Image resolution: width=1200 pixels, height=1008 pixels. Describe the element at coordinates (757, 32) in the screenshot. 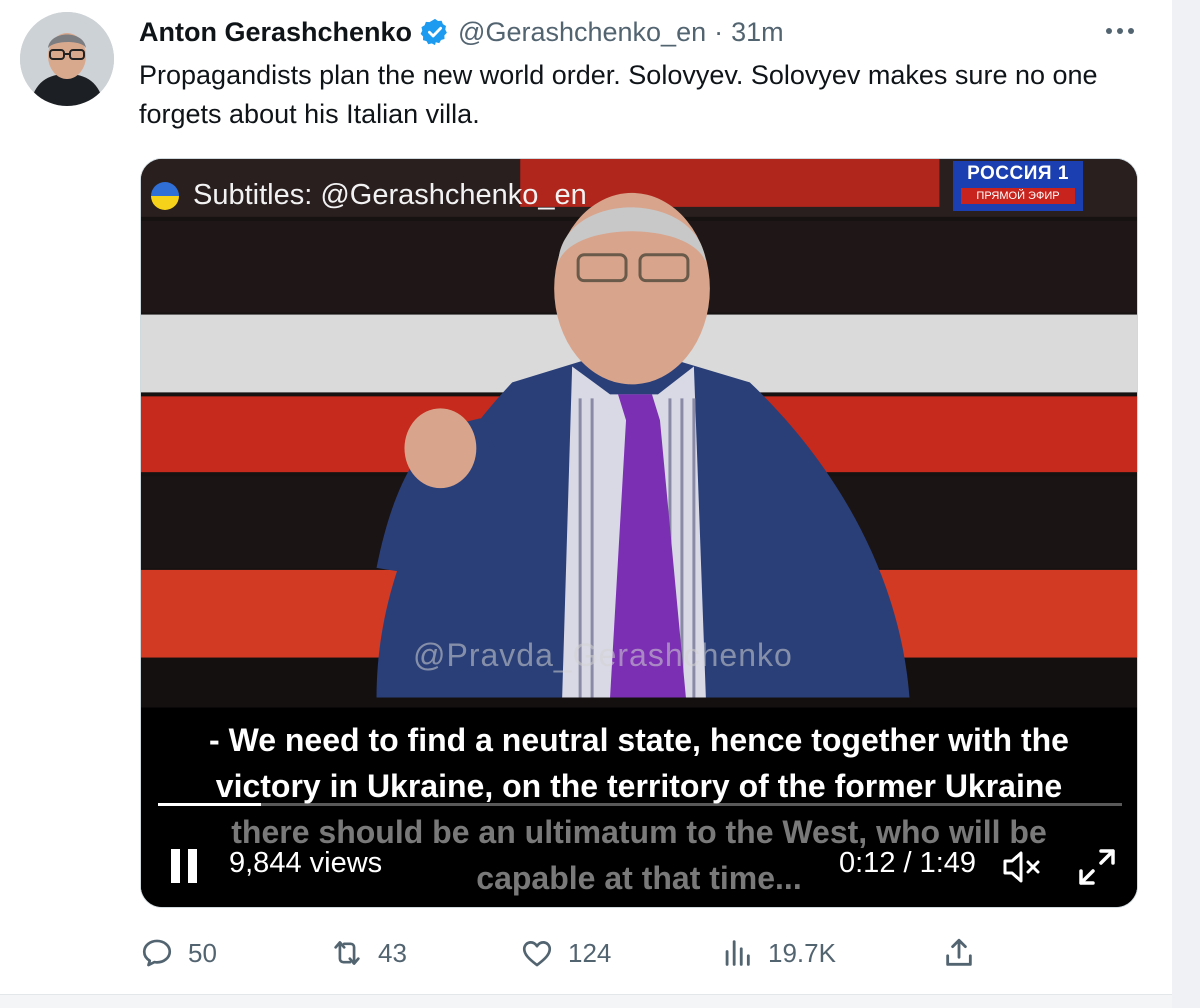

I see `tweet-timestamp: 31m` at that location.